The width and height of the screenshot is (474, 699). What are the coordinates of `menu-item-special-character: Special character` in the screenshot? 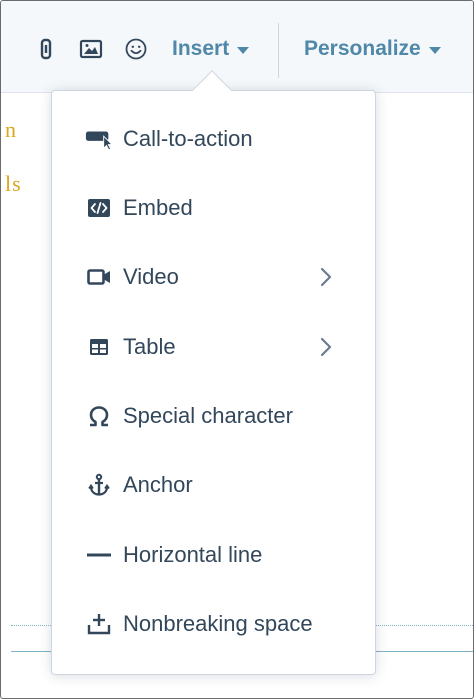 It's located at (213, 416).